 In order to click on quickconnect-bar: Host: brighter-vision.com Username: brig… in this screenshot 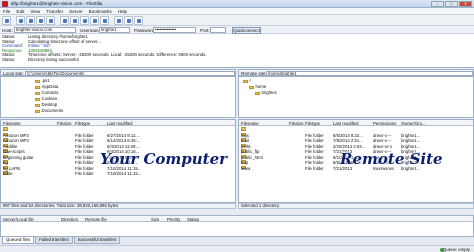, I will do `click(237, 30)`.